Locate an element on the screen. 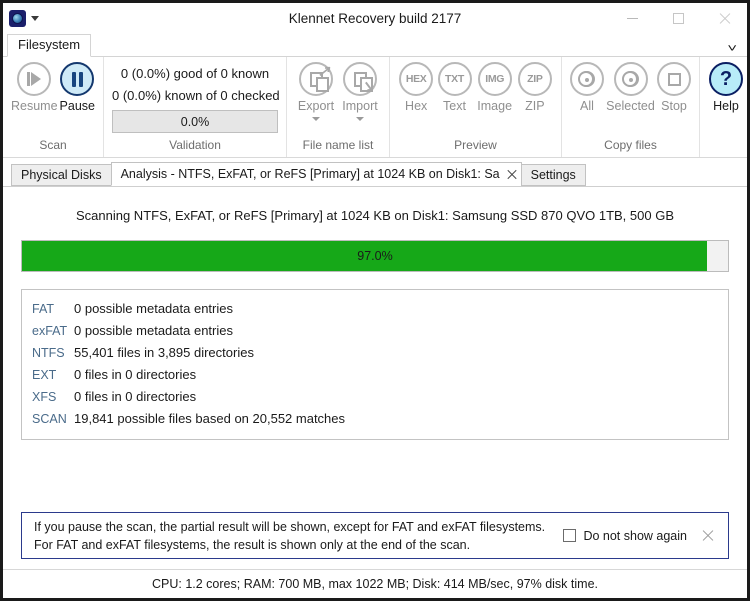 This screenshot has height=601, width=750. scan-progress-bar: 97.0% is located at coordinates (375, 256).